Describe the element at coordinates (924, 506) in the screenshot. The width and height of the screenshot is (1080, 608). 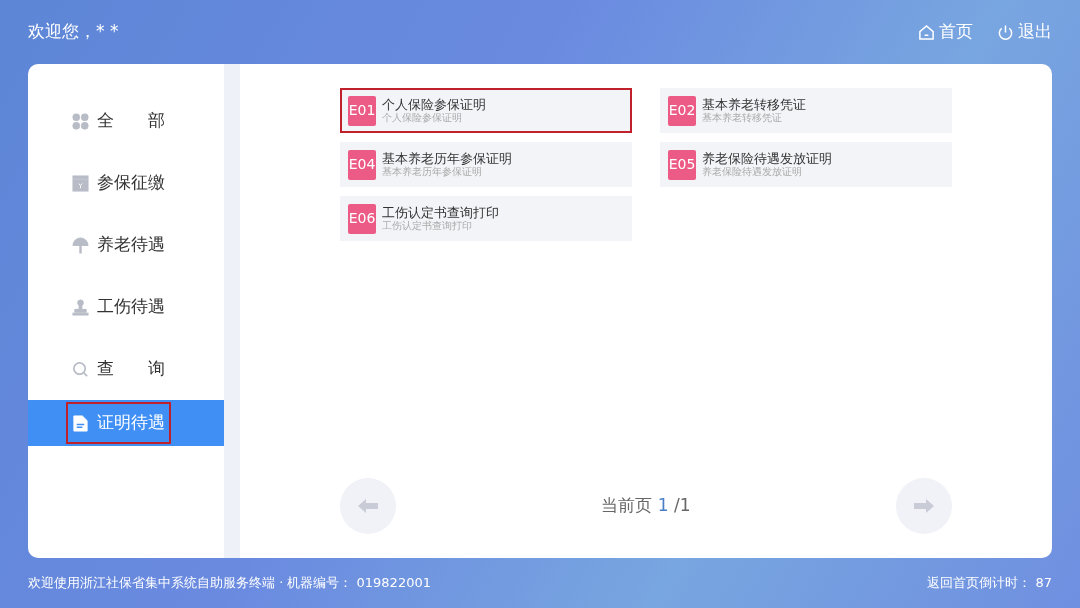
I see `arrow-right-icon` at that location.